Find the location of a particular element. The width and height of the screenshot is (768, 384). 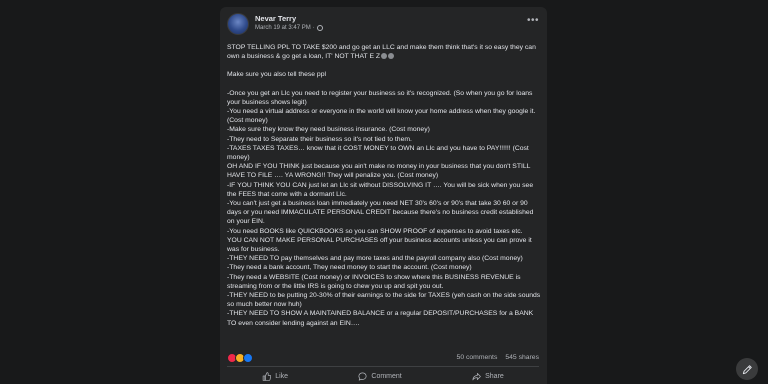

compose-icon is located at coordinates (747, 369).